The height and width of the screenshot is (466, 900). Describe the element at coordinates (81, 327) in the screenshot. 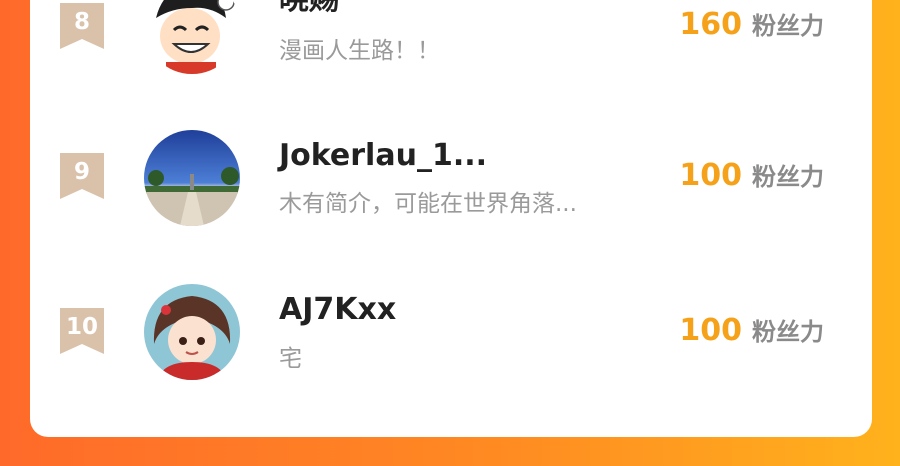

I see `rank-number: 10` at that location.